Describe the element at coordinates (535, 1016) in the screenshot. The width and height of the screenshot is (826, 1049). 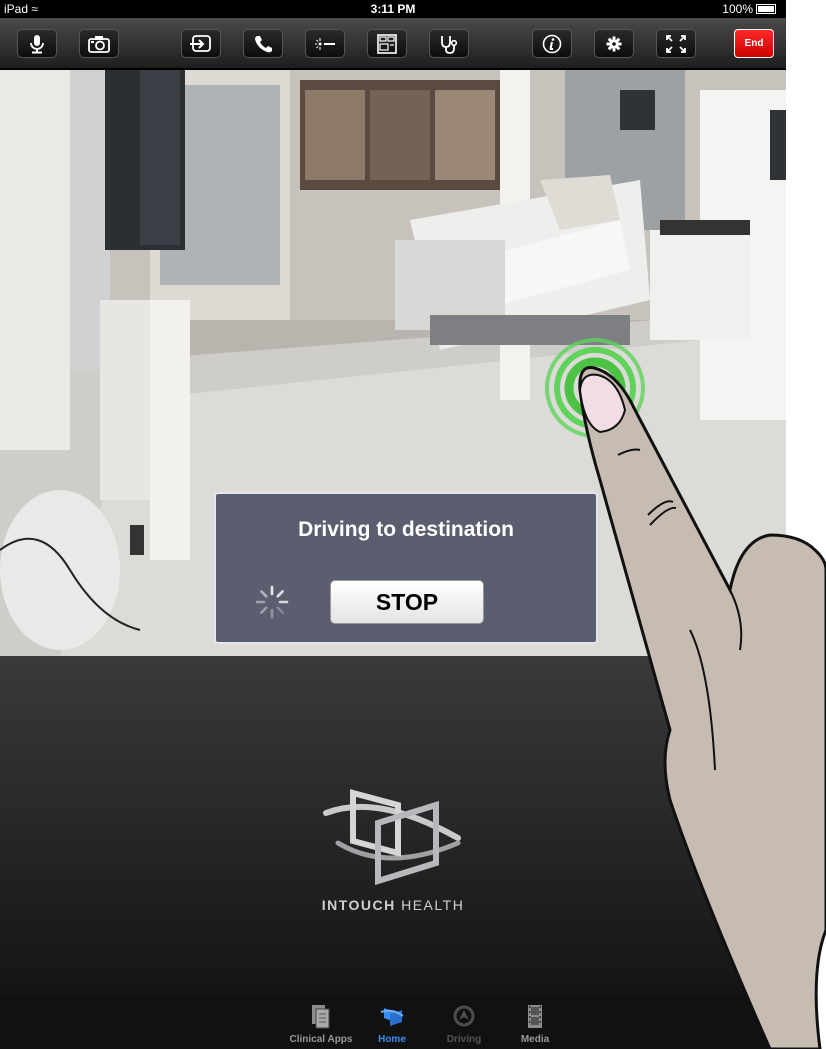
I see `film-strip-icon` at that location.